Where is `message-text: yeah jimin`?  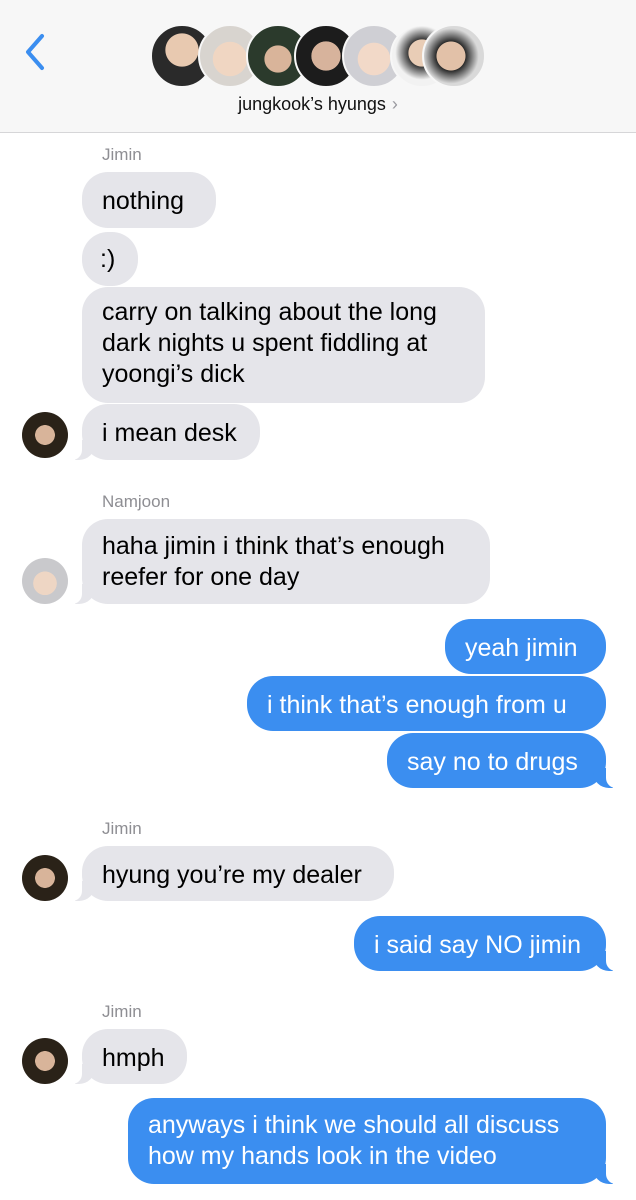 message-text: yeah jimin is located at coordinates (521, 648).